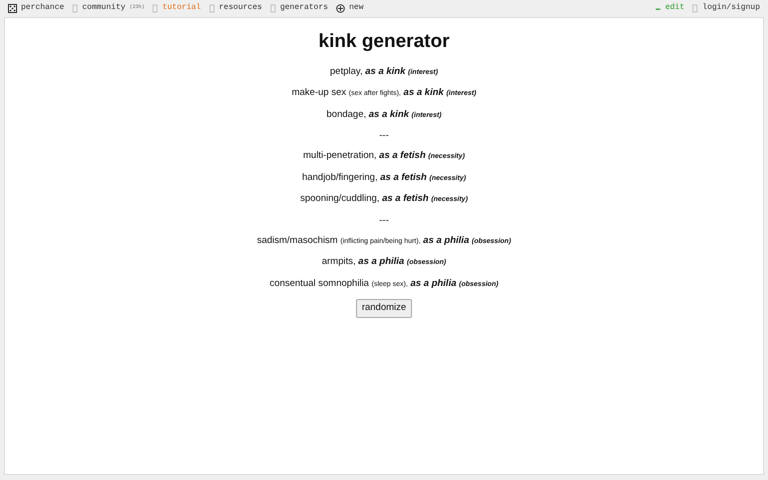 The width and height of the screenshot is (768, 480). Describe the element at coordinates (42, 8) in the screenshot. I see `nav-link: perchance` at that location.